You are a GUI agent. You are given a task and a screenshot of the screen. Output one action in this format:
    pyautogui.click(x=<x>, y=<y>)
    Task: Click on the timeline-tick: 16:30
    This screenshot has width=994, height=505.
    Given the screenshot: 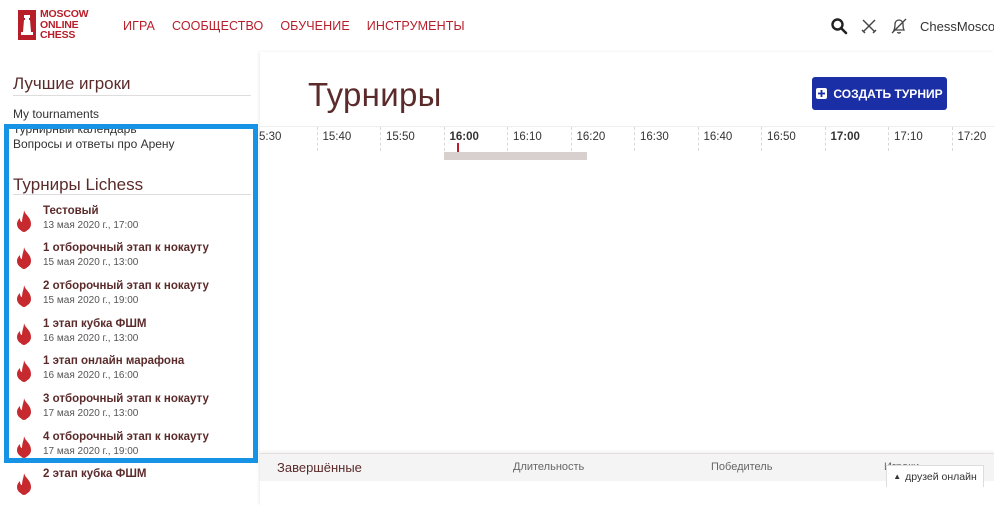 What is the action you would take?
    pyautogui.click(x=654, y=137)
    